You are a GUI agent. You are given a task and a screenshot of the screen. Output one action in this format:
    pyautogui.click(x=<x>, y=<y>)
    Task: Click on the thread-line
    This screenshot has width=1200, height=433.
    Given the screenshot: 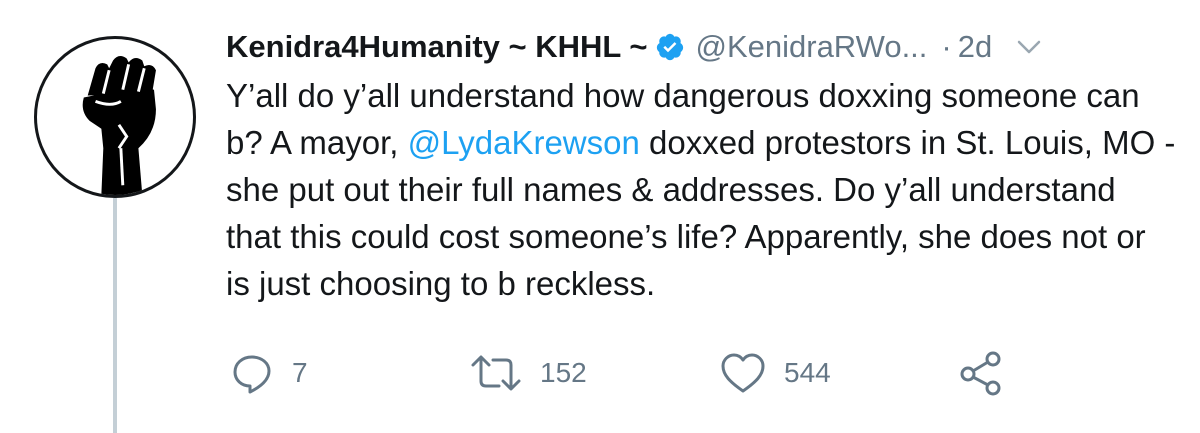 What is the action you would take?
    pyautogui.click(x=115, y=315)
    